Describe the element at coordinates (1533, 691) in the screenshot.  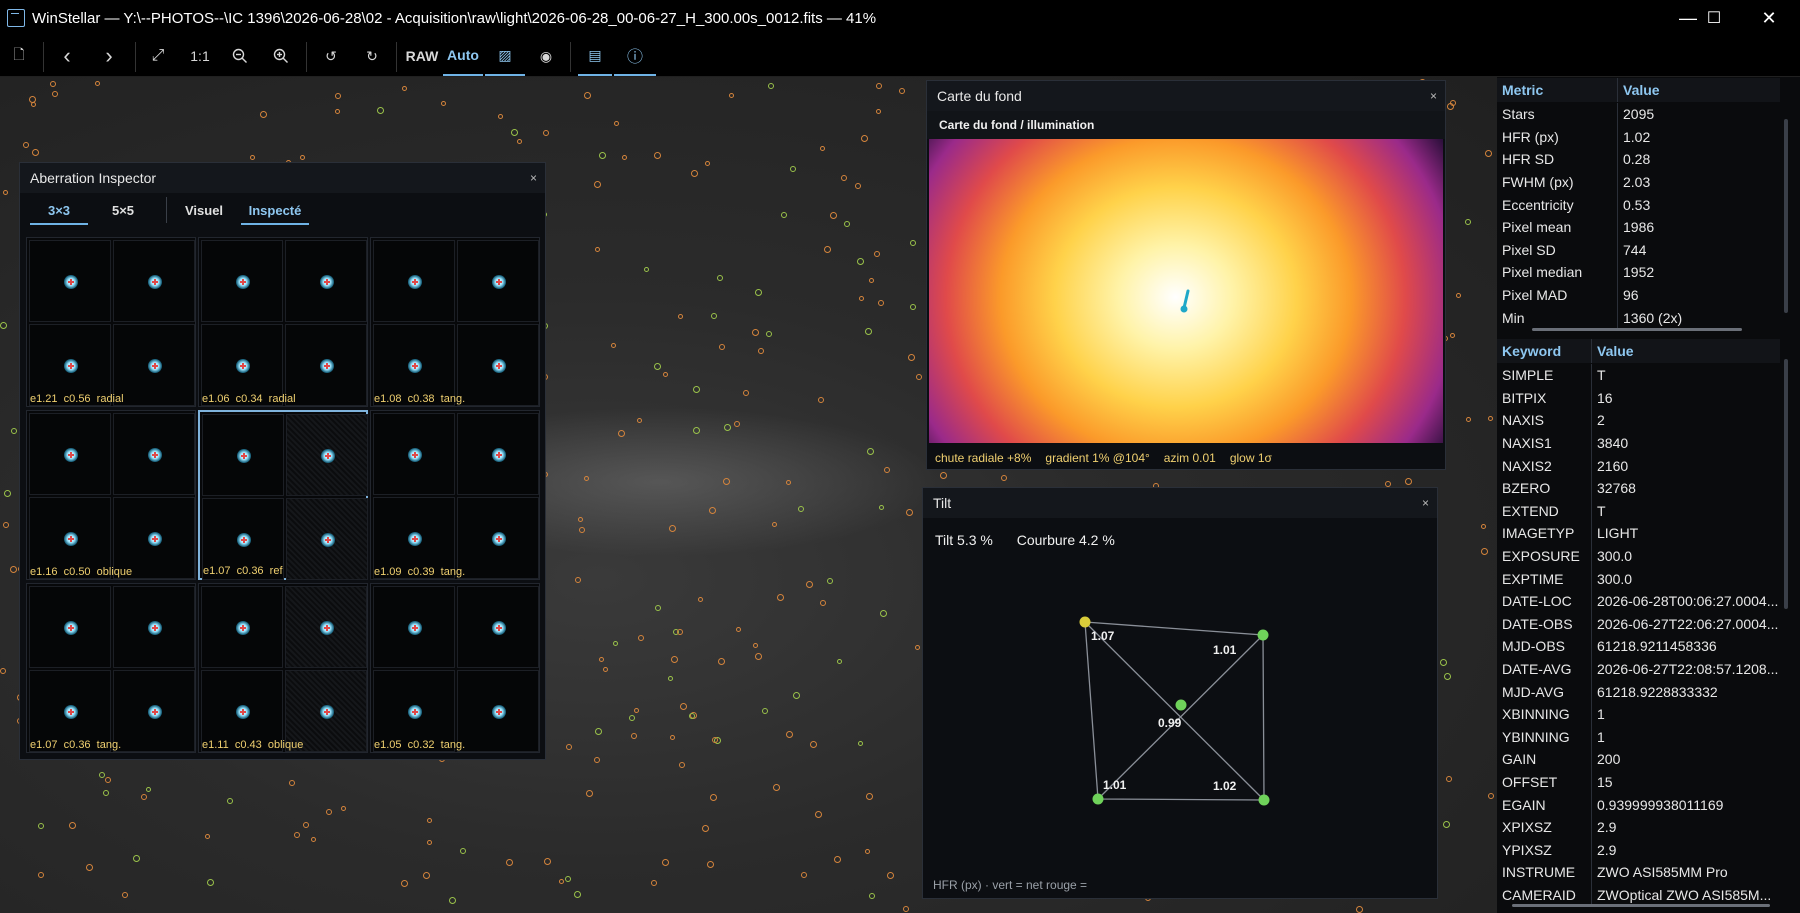
I see `fits-keyword: MJD-AVG` at that location.